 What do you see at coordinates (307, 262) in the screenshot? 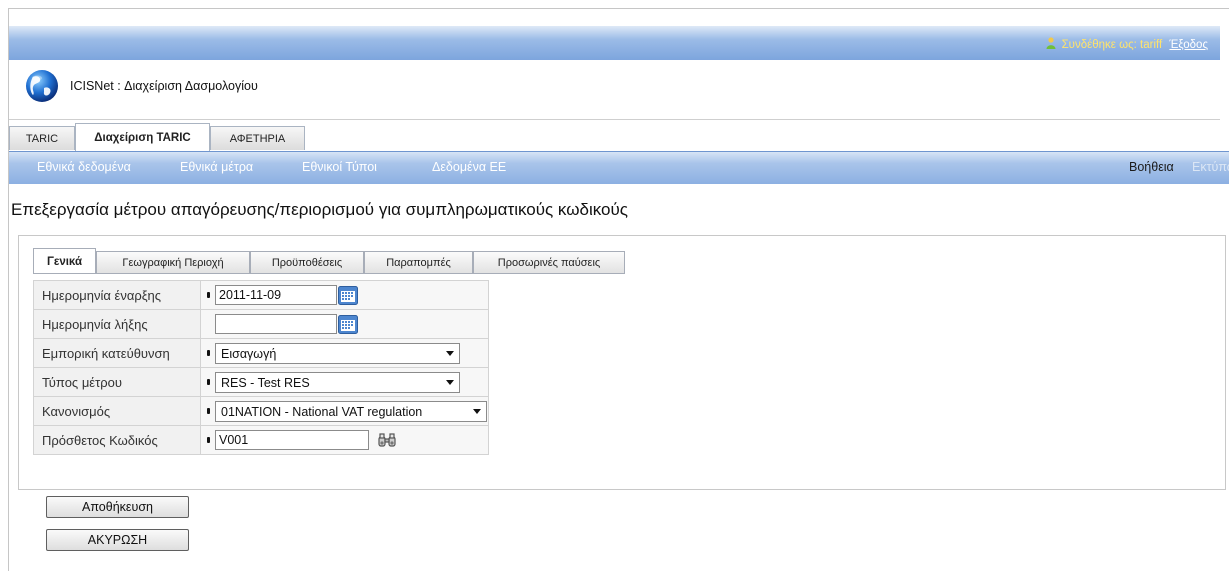
I see `tab-conditions: Προϋποθέσεις` at bounding box center [307, 262].